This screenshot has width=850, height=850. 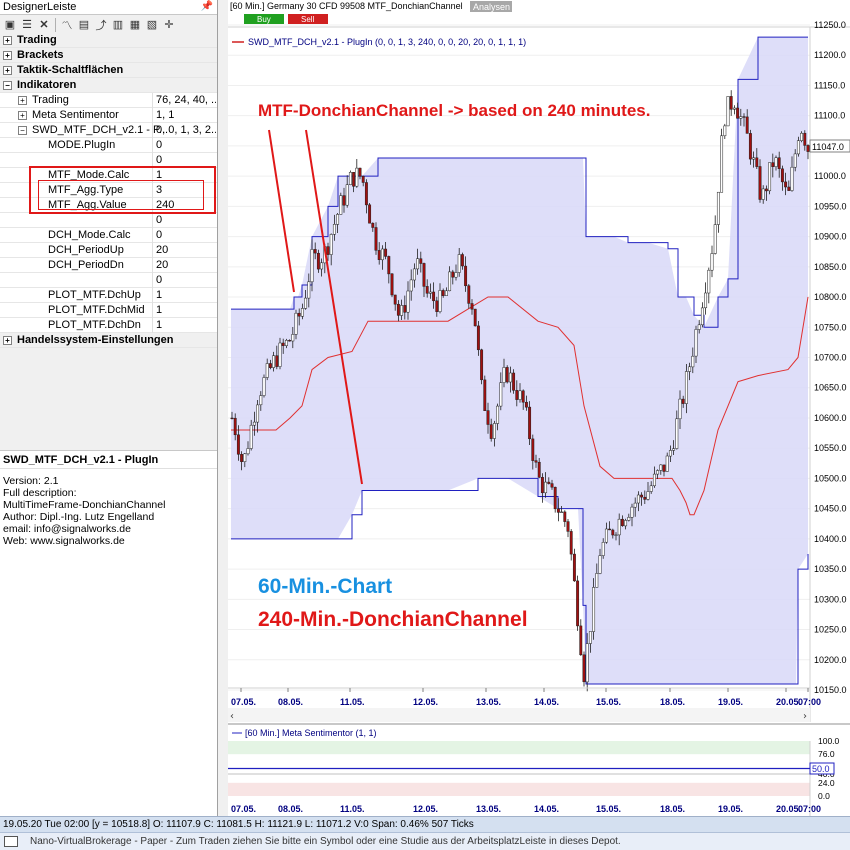 I want to click on y-tick-label: 10700.0, so click(x=830, y=358).